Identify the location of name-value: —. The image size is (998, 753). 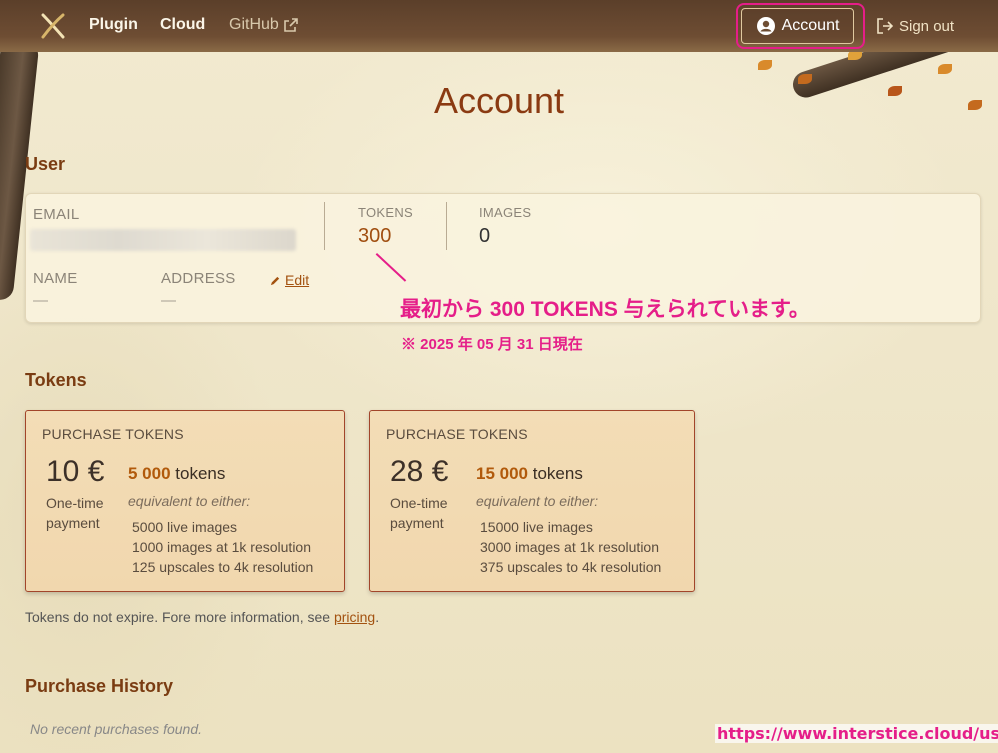
(40, 300).